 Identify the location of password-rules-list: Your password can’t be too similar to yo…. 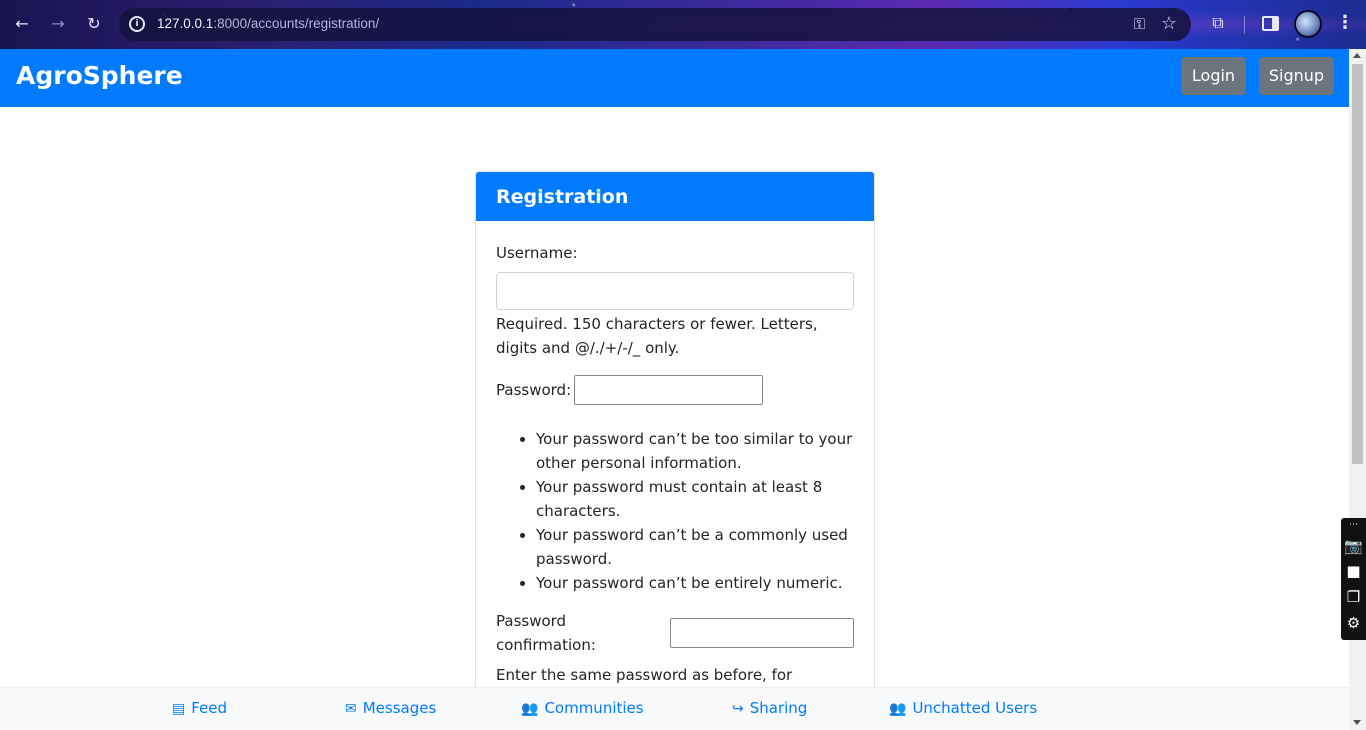
(675, 511).